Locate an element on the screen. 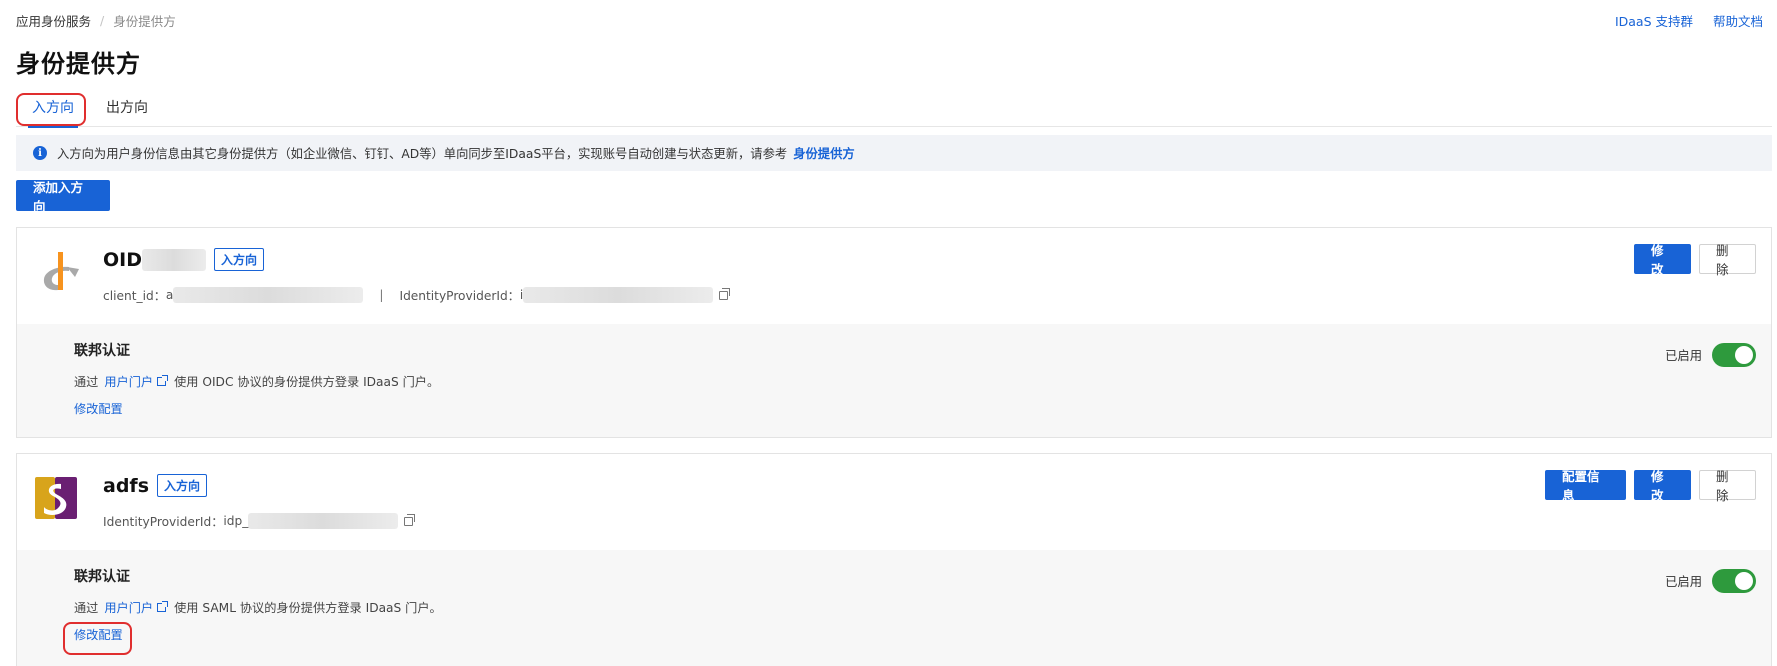 The image size is (1777, 666). client-id-label: client_id： is located at coordinates (134, 296).